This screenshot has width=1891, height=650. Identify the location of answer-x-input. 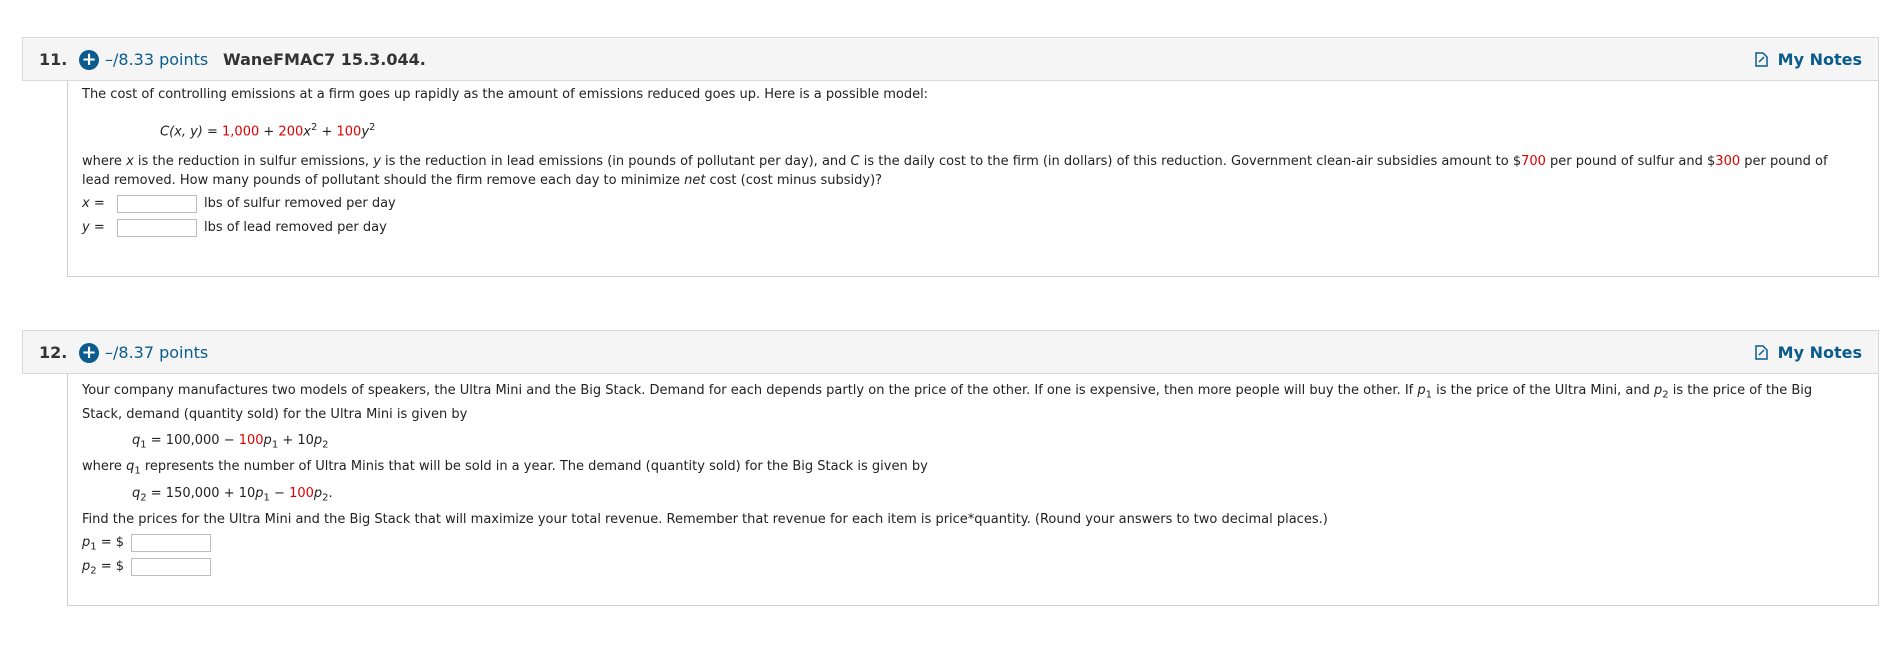
(157, 204).